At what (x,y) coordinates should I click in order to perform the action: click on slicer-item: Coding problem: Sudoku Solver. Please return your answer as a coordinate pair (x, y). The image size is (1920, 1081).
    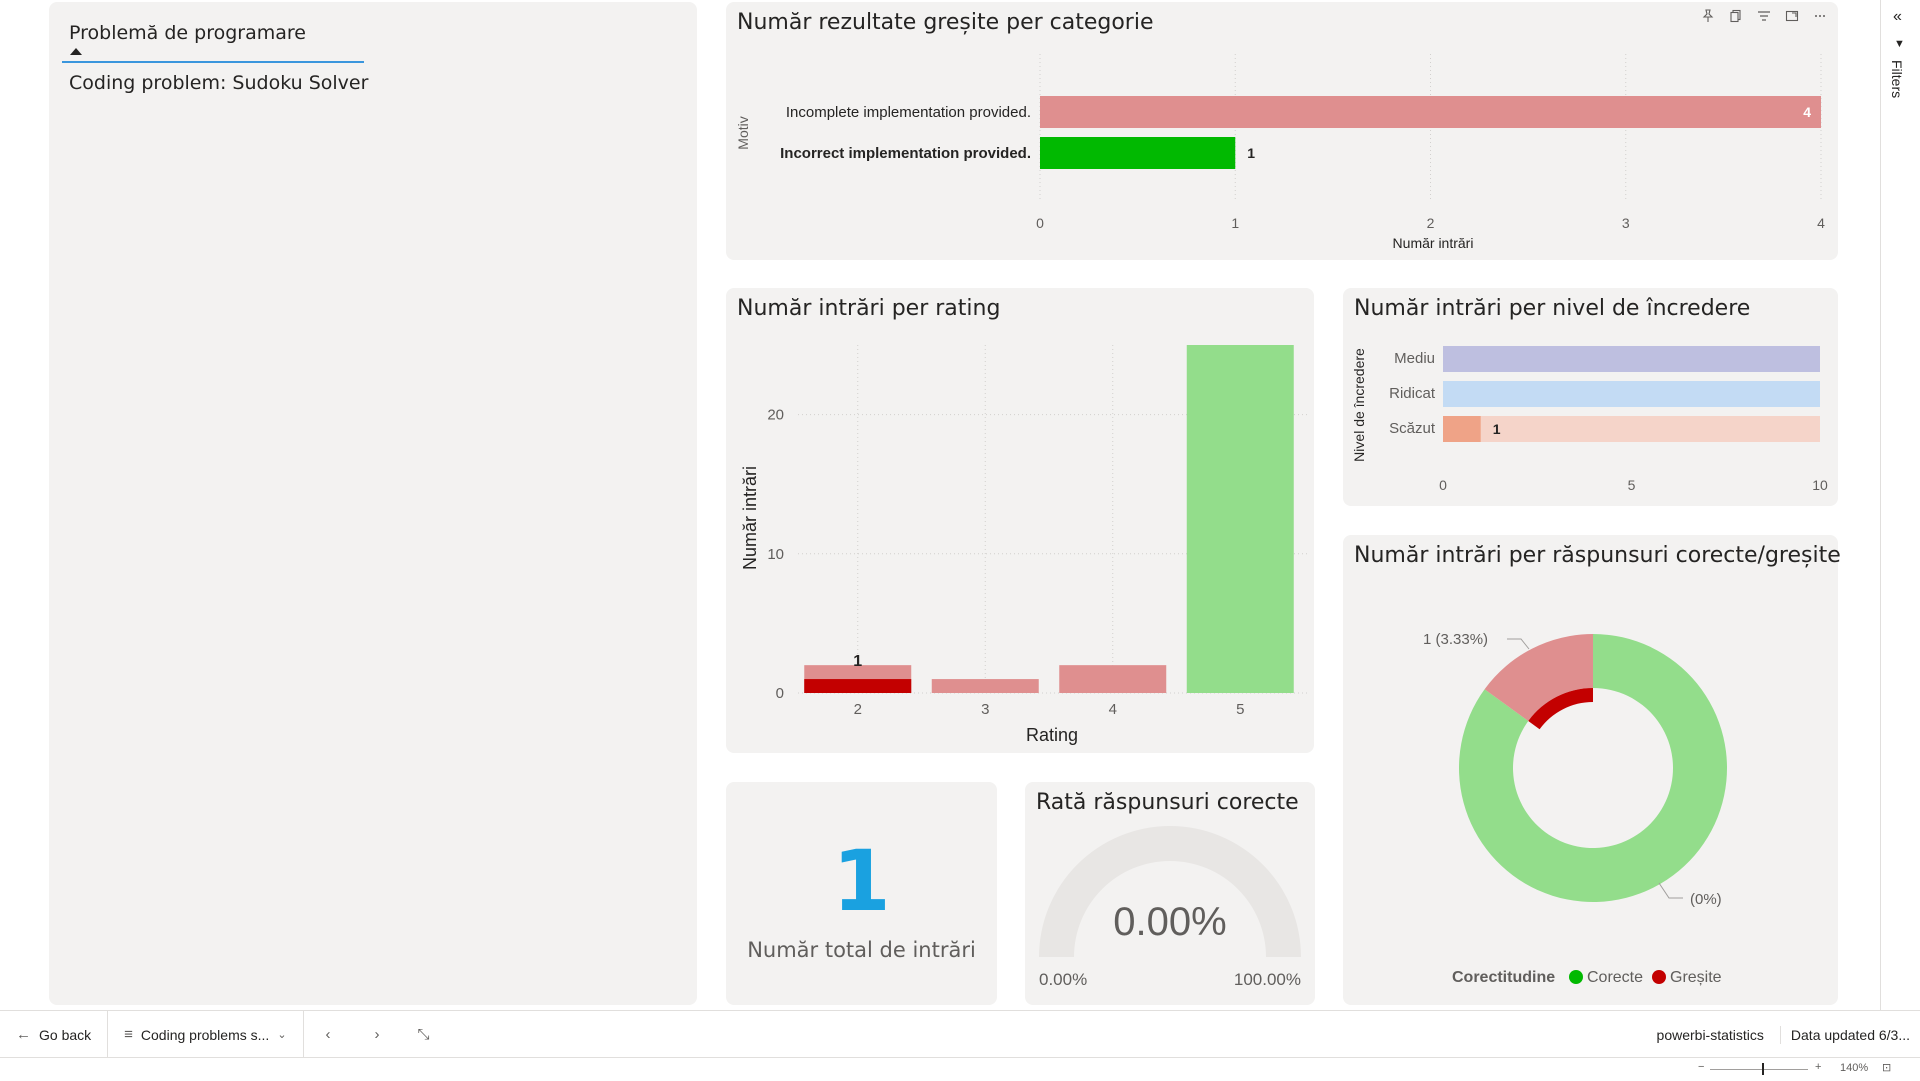
    Looking at the image, I should click on (218, 83).